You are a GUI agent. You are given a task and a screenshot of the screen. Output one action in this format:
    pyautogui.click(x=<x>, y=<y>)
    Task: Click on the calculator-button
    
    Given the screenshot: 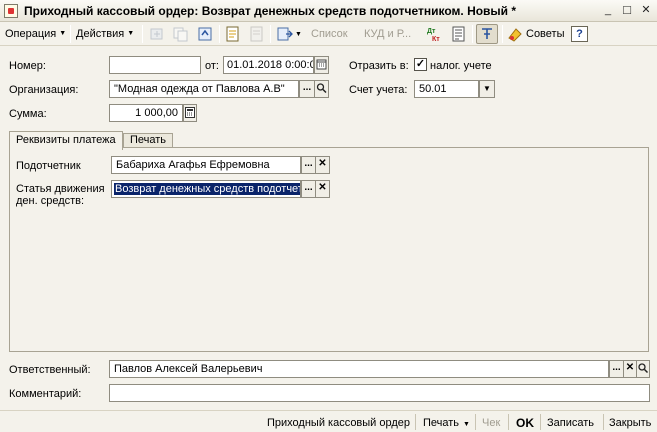 What is the action you would take?
    pyautogui.click(x=190, y=113)
    